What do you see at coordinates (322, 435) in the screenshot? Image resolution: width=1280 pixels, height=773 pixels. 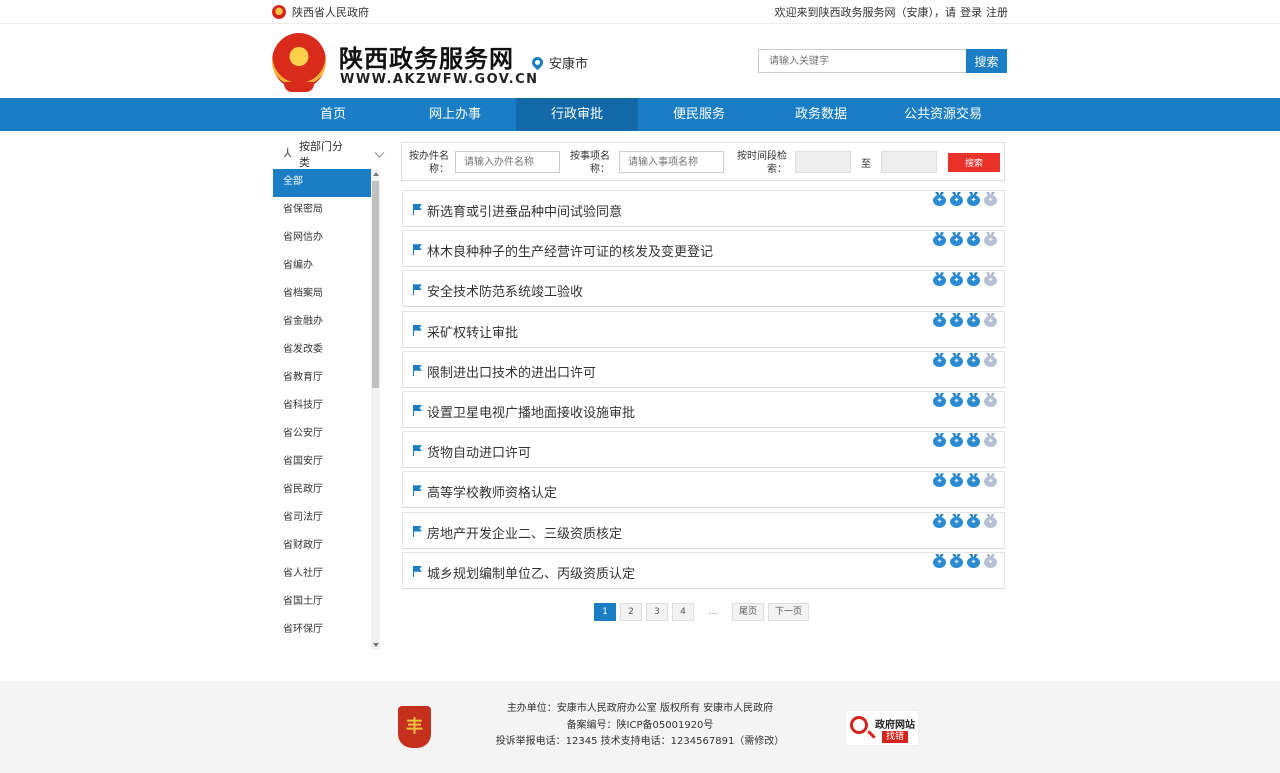 I see `sidebar-item-department: 省公安厅` at bounding box center [322, 435].